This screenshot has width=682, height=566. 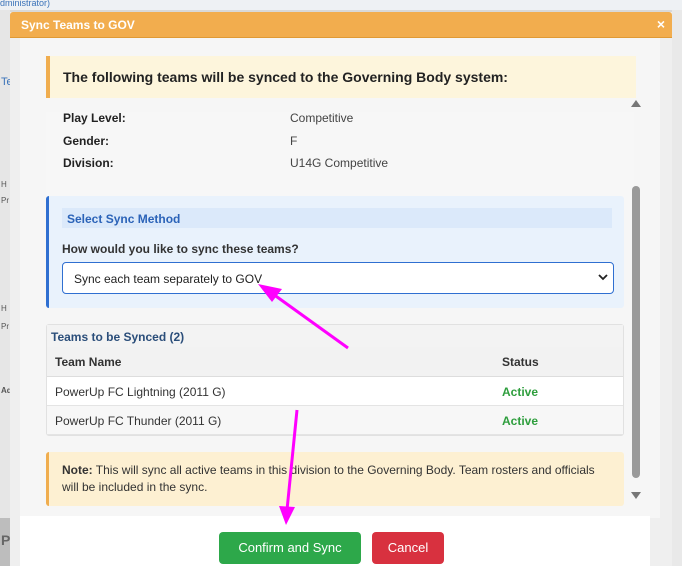 What do you see at coordinates (290, 548) in the screenshot?
I see `confirm-and-sync-button: Confirm and Sync` at bounding box center [290, 548].